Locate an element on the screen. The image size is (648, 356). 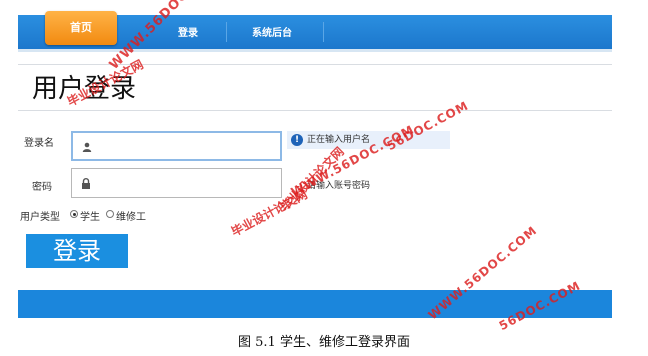
radio-repairman is located at coordinates (110, 214).